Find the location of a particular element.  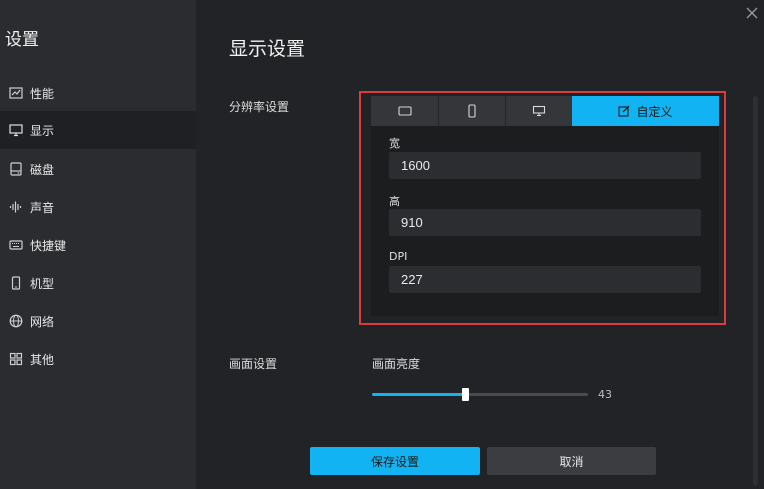

sidebar-item-label: 网络 is located at coordinates (42, 321).